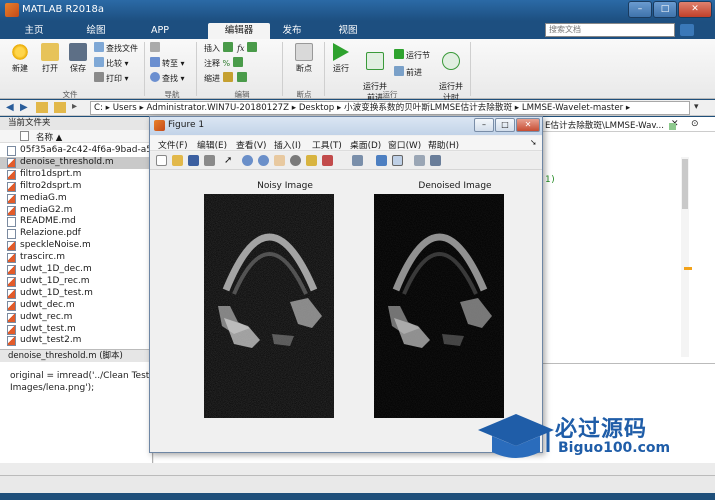 This screenshot has height=500, width=715. I want to click on file-row: trascirc.m, so click(76, 258).